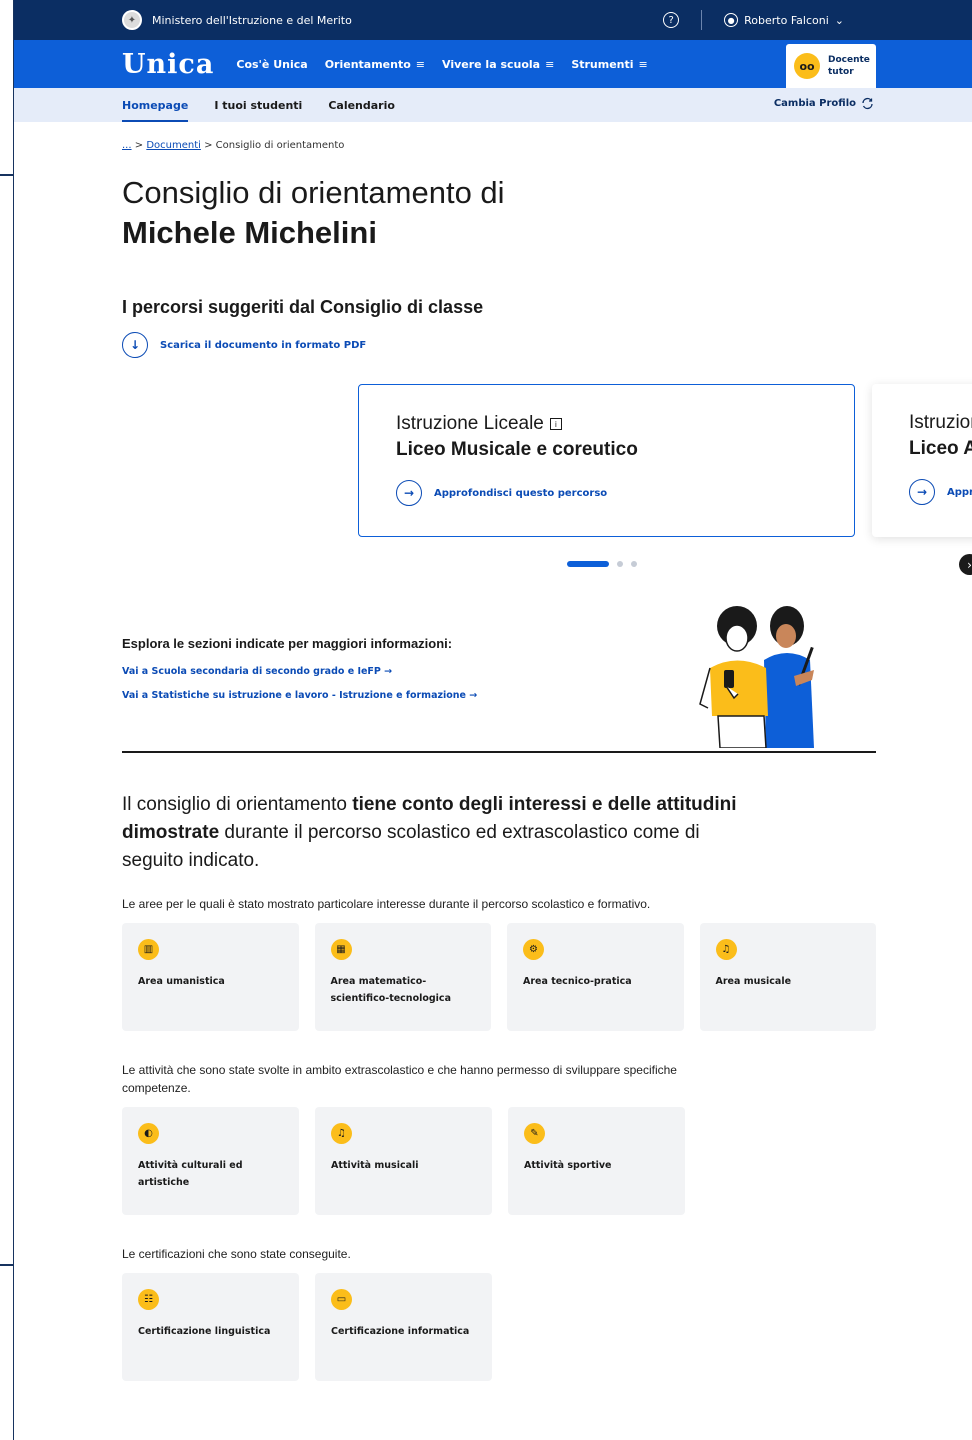 The image size is (972, 1440). What do you see at coordinates (533, 949) in the screenshot?
I see `gear-icon: ⚙` at bounding box center [533, 949].